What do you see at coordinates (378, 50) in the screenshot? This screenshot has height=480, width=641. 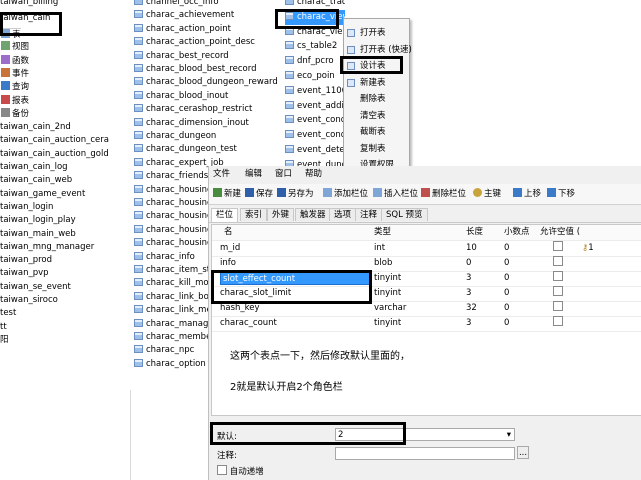 I see `context-menu-item: 打开表 (快速)` at bounding box center [378, 50].